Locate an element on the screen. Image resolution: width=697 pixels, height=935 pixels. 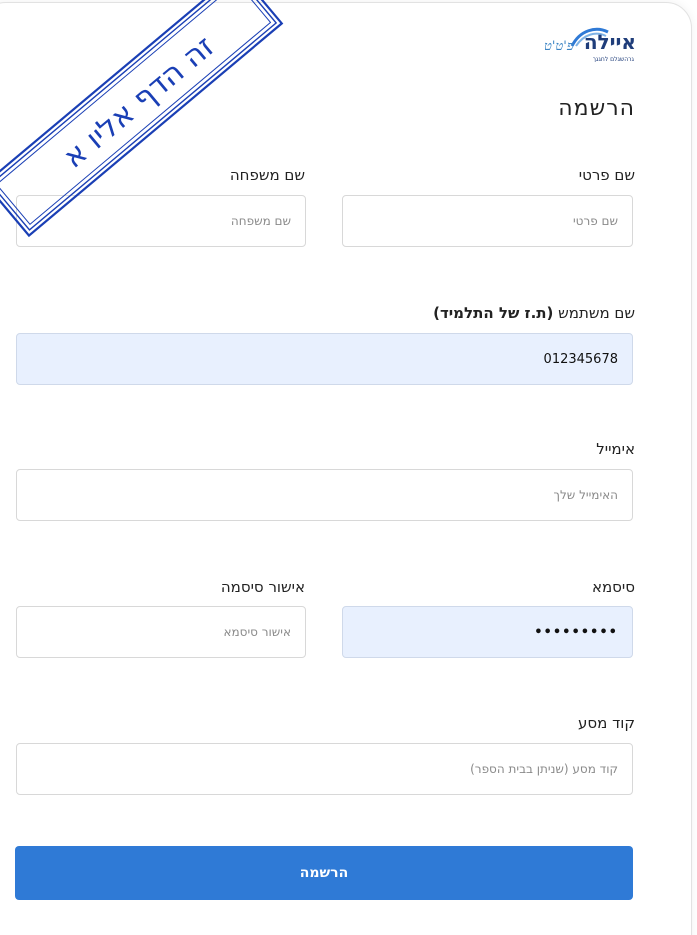
logo-script-text: פ'ט'ט is located at coordinates (559, 46).